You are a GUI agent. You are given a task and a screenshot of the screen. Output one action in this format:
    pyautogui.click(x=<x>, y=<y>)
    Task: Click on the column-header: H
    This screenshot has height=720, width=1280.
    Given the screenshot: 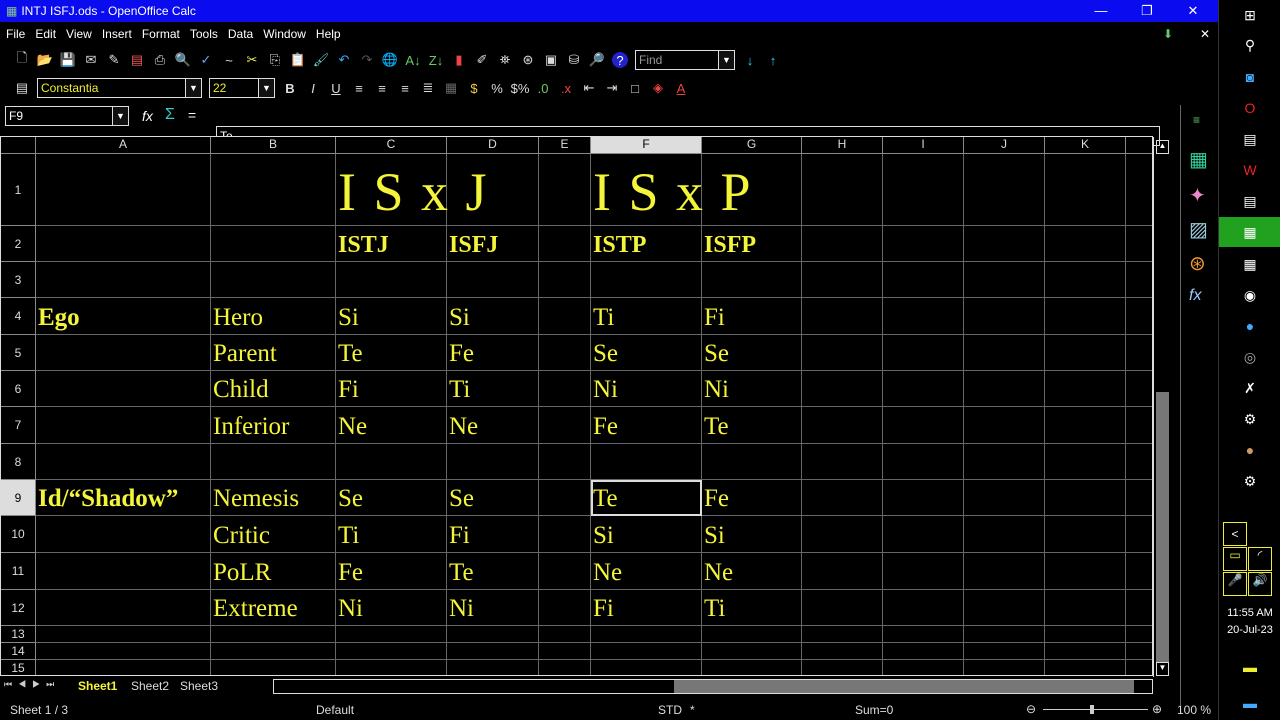 What is the action you would take?
    pyautogui.click(x=842, y=145)
    